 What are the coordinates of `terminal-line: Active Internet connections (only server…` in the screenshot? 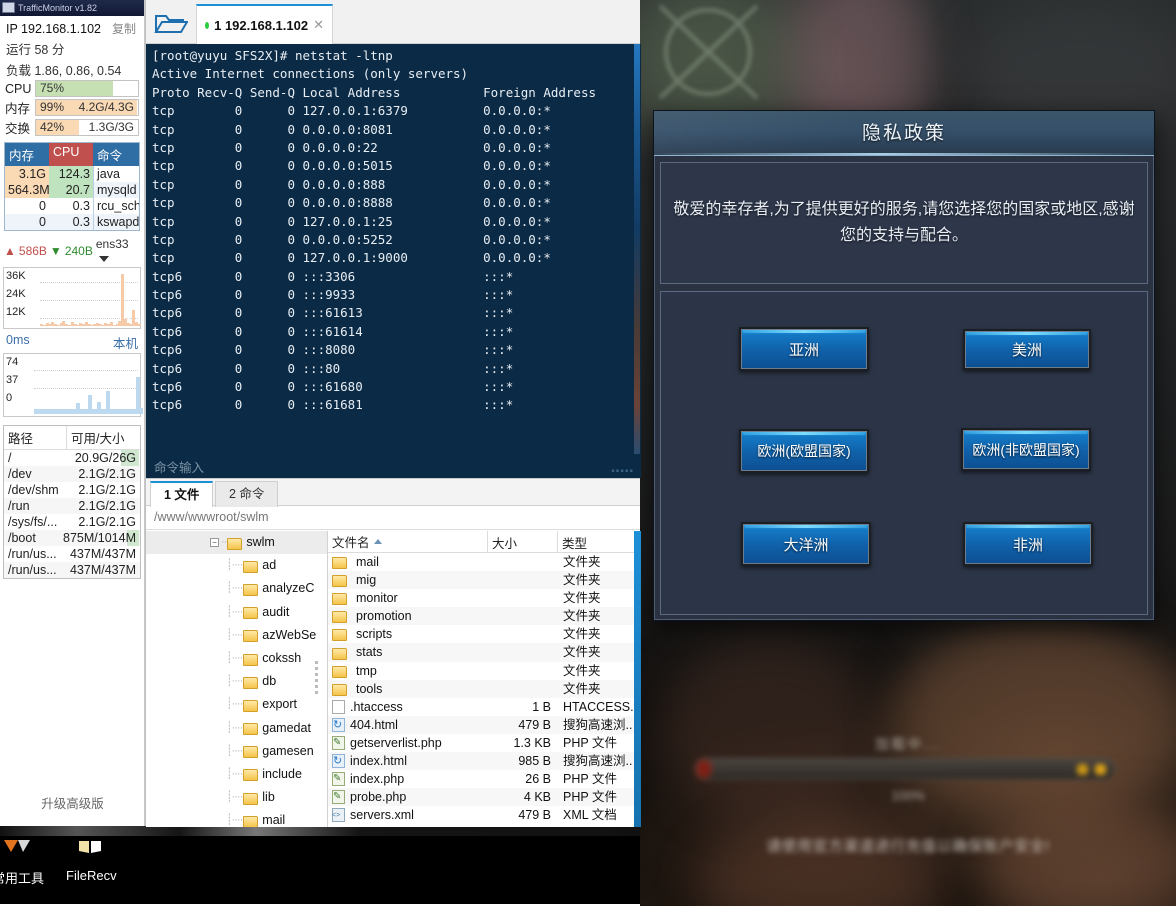 It's located at (310, 74).